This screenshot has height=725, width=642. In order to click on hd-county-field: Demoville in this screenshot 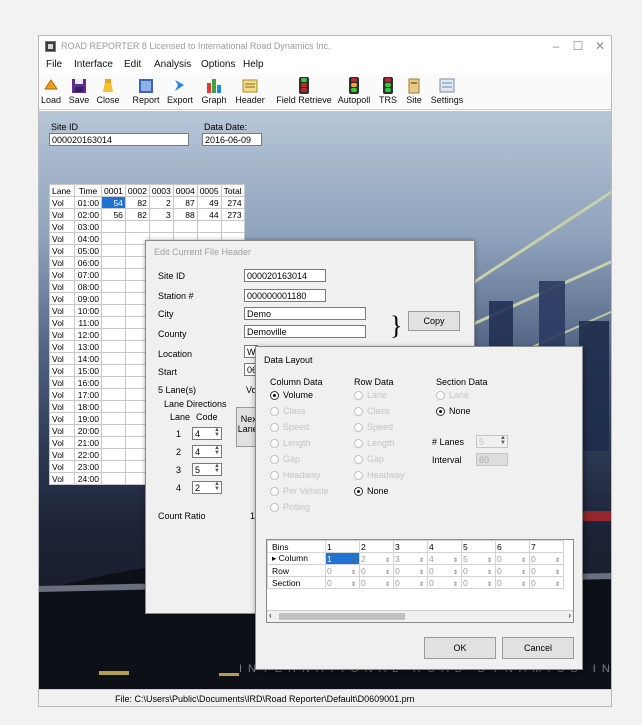, I will do `click(305, 331)`.